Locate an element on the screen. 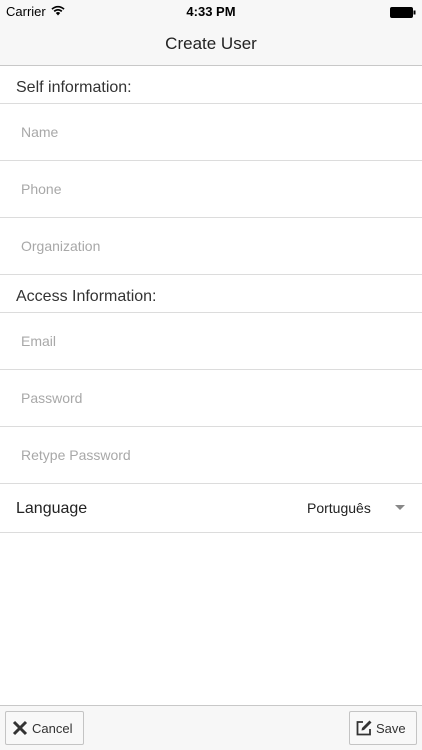  bottom-toolbar: Cancel Save is located at coordinates (211, 727).